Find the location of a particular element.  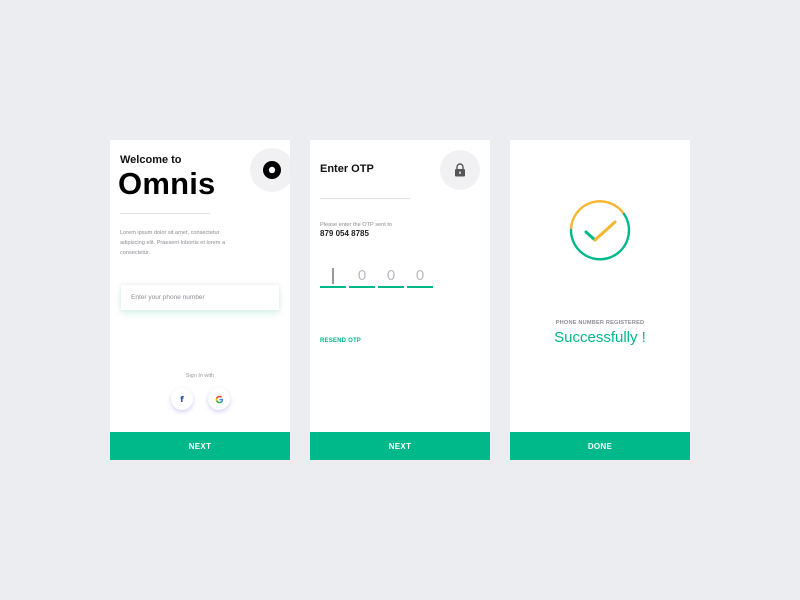

registered-label: PHONE NUMBER REGISTERED is located at coordinates (600, 323).